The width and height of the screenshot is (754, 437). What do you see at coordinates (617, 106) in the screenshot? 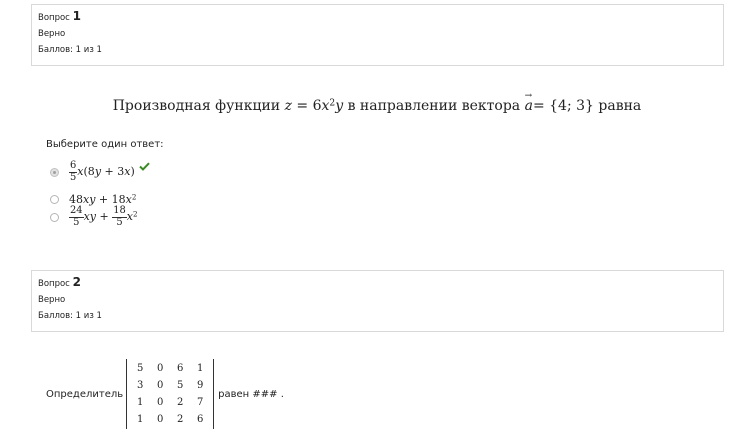
I see `question-text-after: равна` at bounding box center [617, 106].